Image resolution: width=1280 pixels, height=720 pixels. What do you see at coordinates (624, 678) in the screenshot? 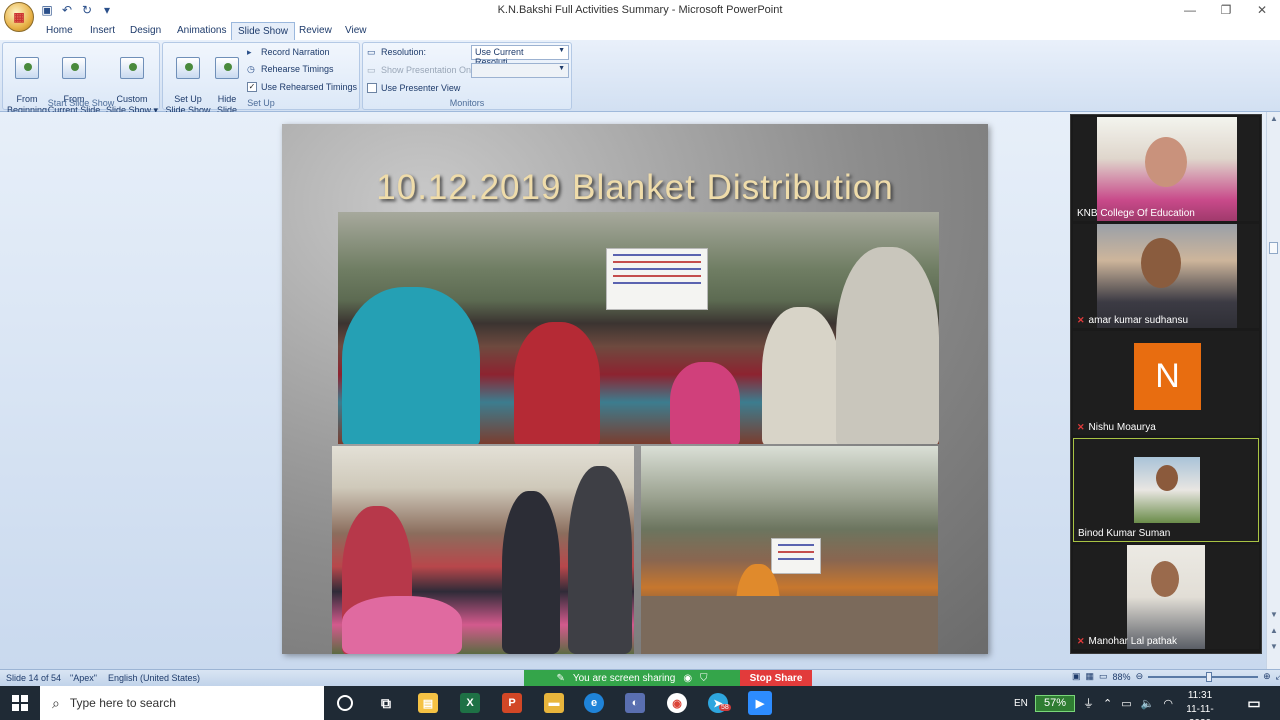
I see `screen-sharing-status: You are screen sharing` at bounding box center [624, 678].